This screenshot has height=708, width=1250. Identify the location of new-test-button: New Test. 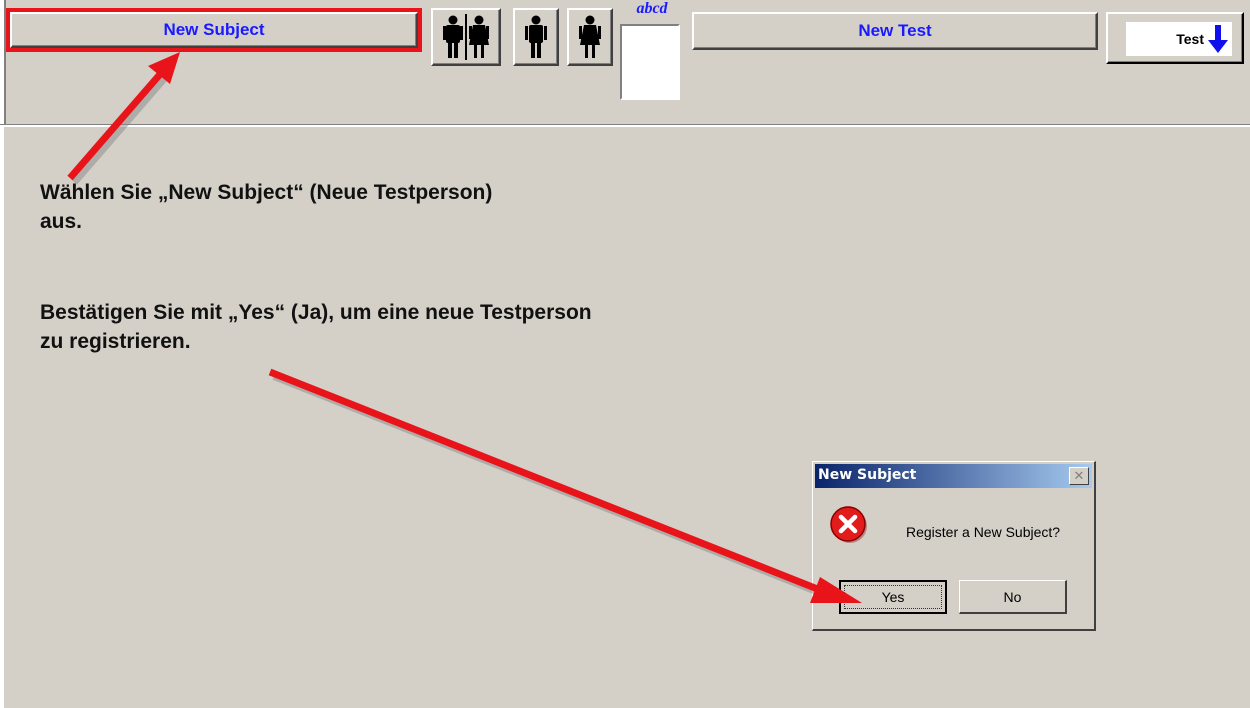
(895, 31).